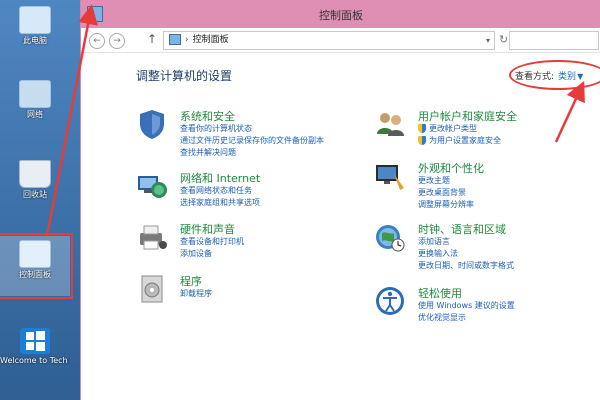 The image size is (600, 400). I want to click on arrow-to-titlebar, so click(71, 120).